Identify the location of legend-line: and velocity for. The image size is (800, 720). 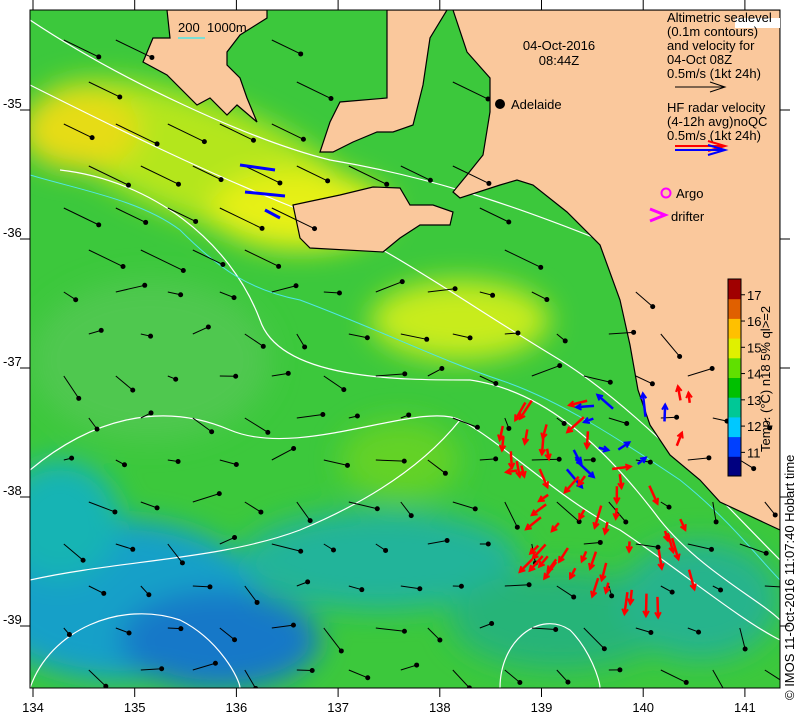
(711, 45).